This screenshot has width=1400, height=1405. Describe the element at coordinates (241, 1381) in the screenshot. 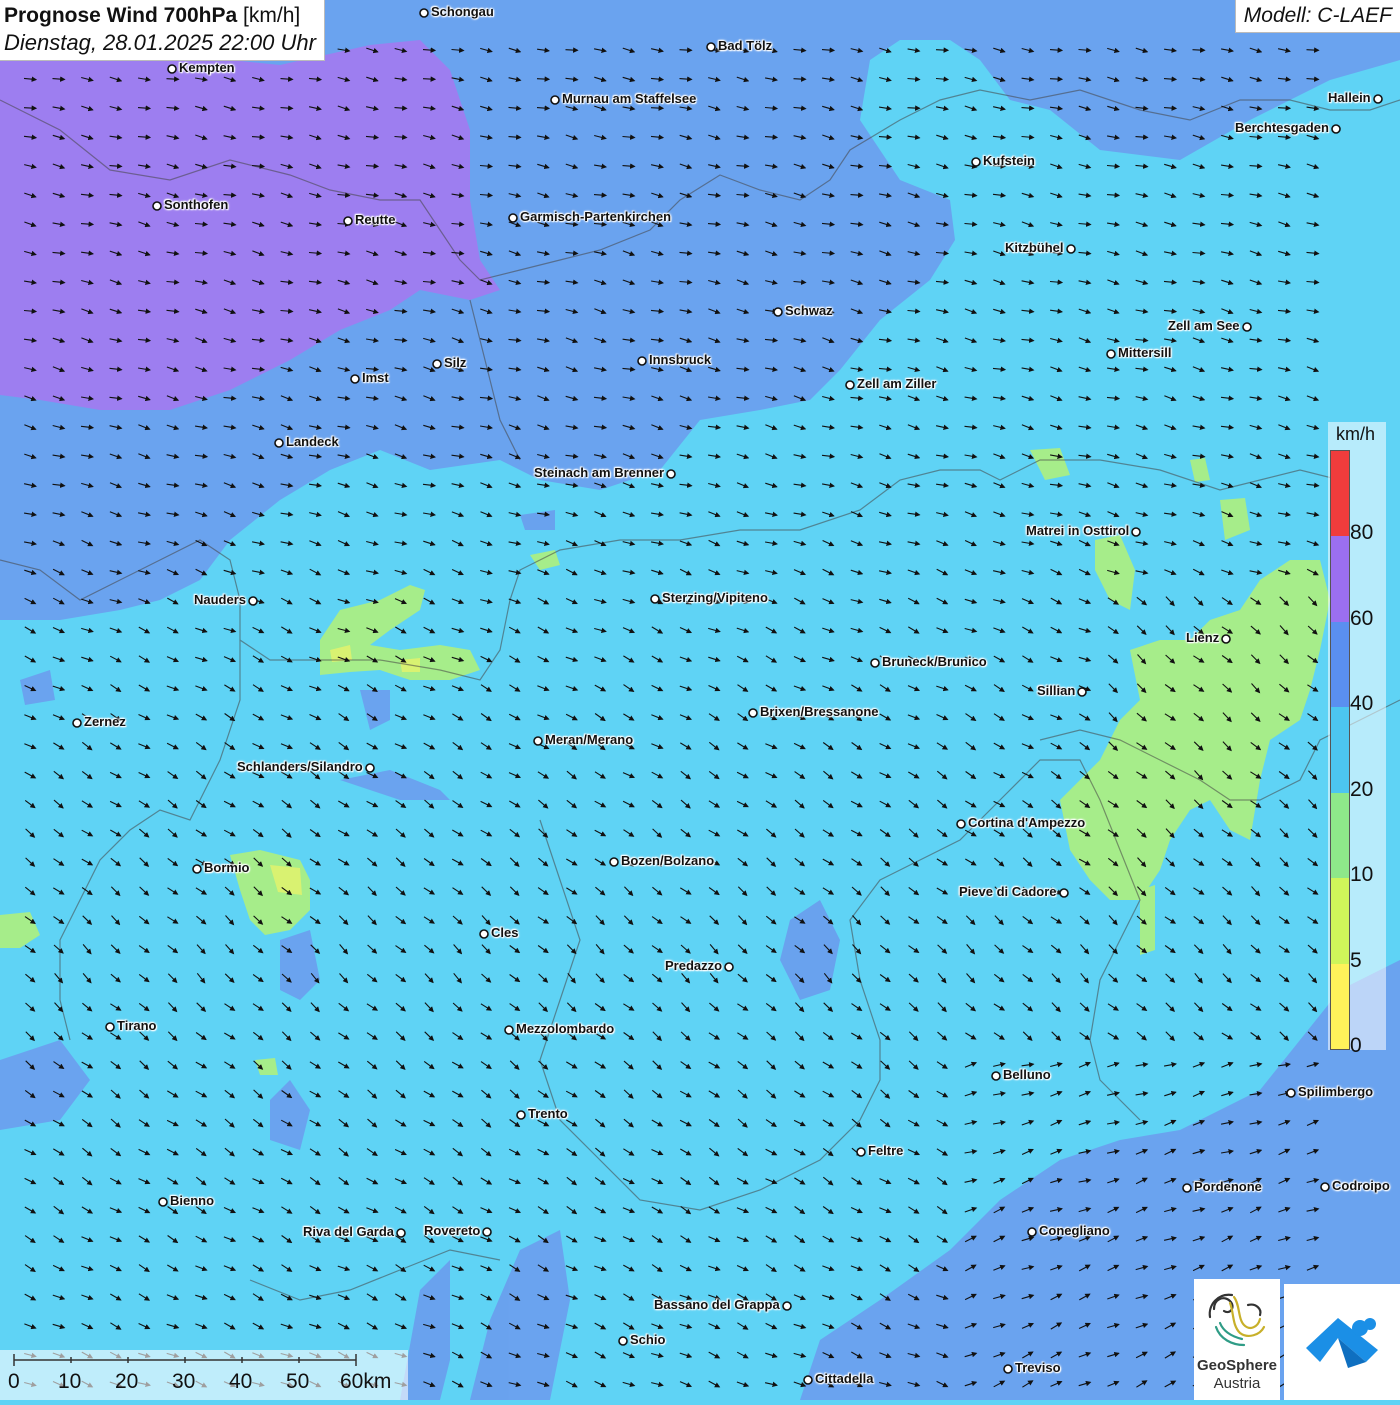

I see `scale-label: 40` at that location.